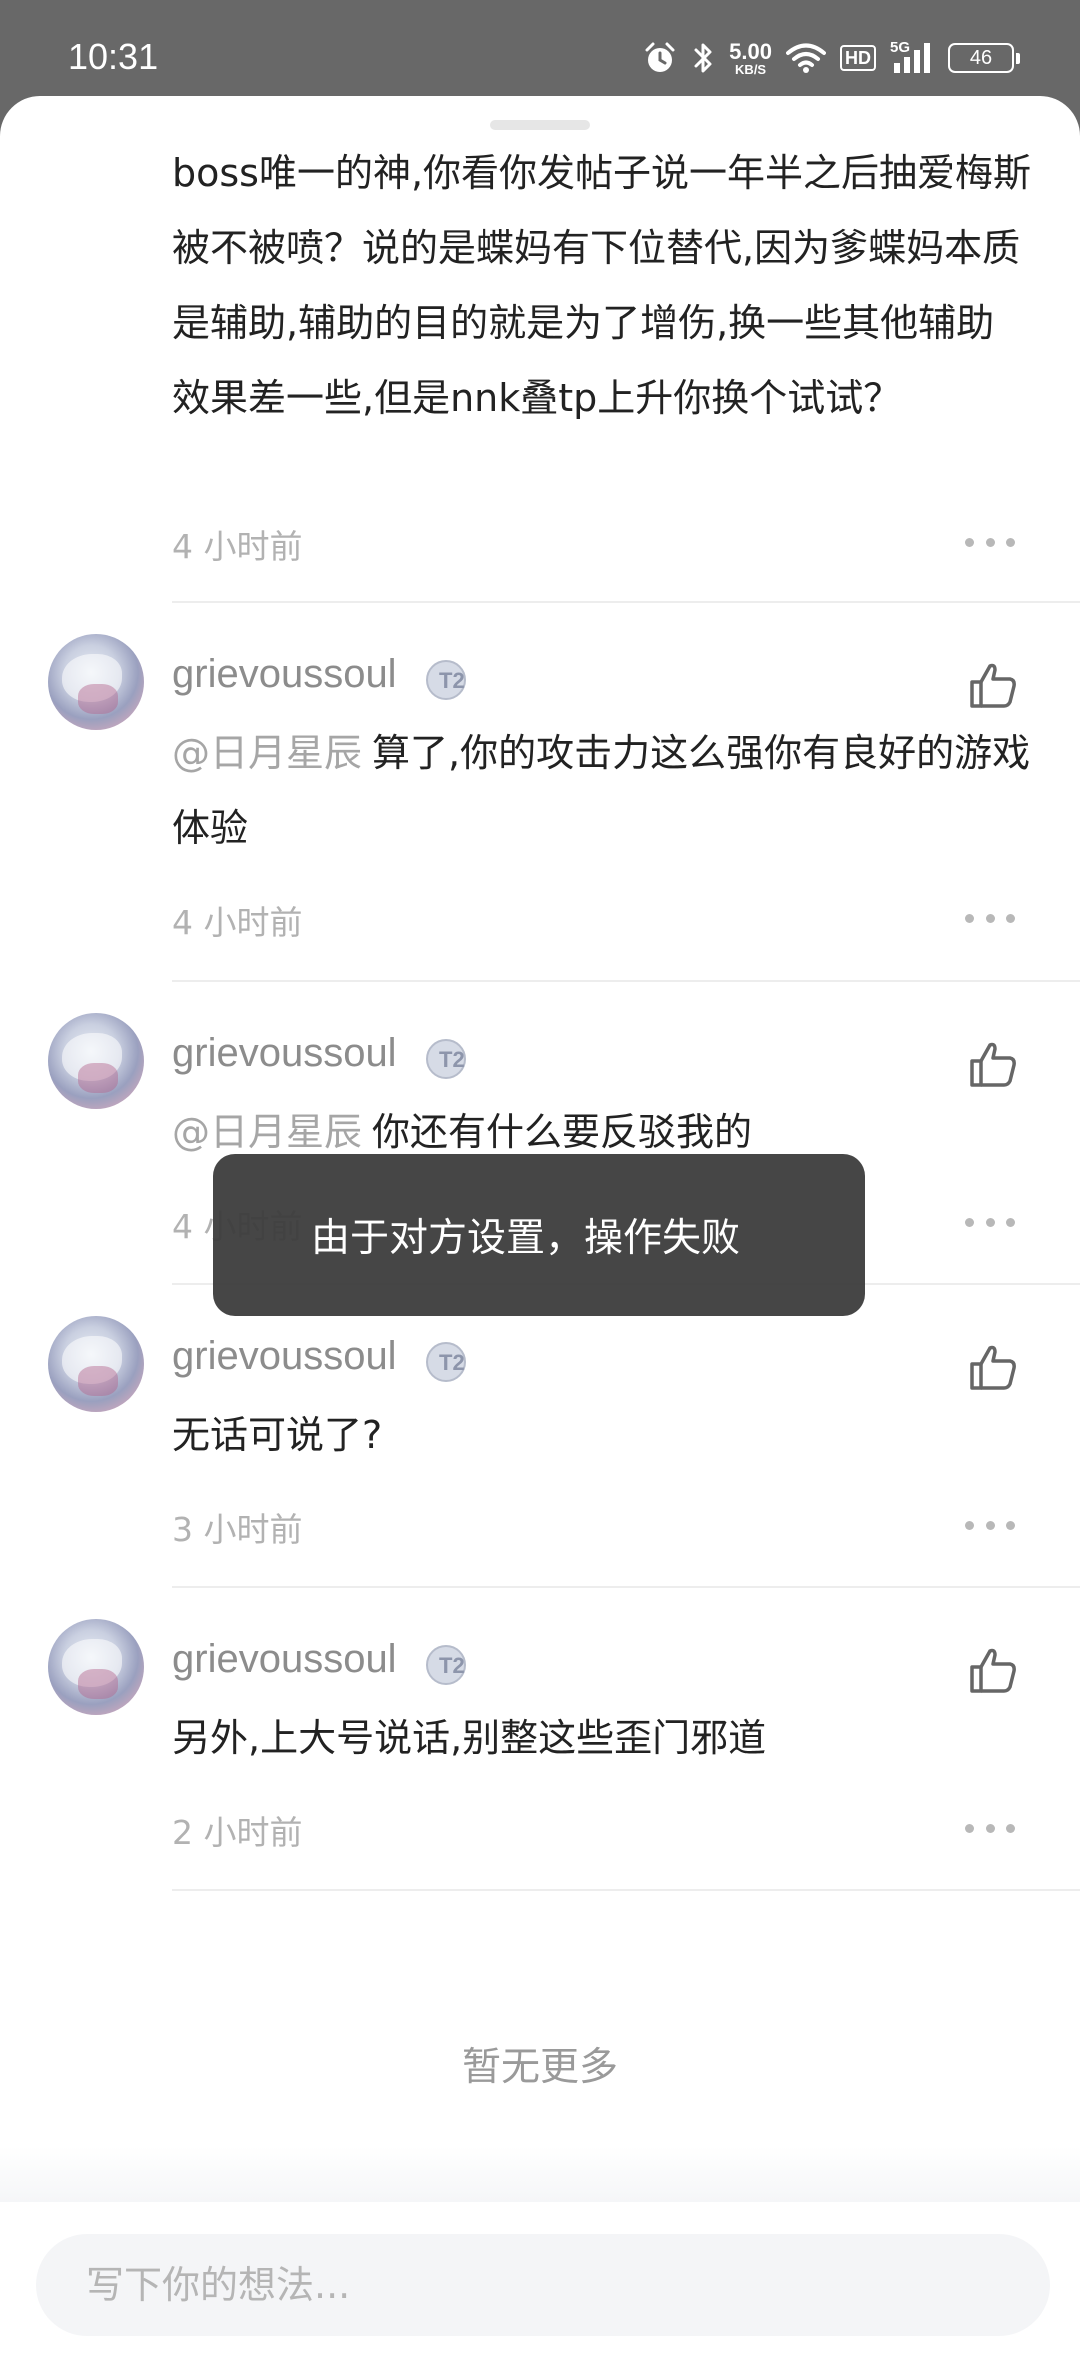 This screenshot has height=2376, width=1080. Describe the element at coordinates (277, 1435) in the screenshot. I see `comment-text: 无话可说了?` at that location.